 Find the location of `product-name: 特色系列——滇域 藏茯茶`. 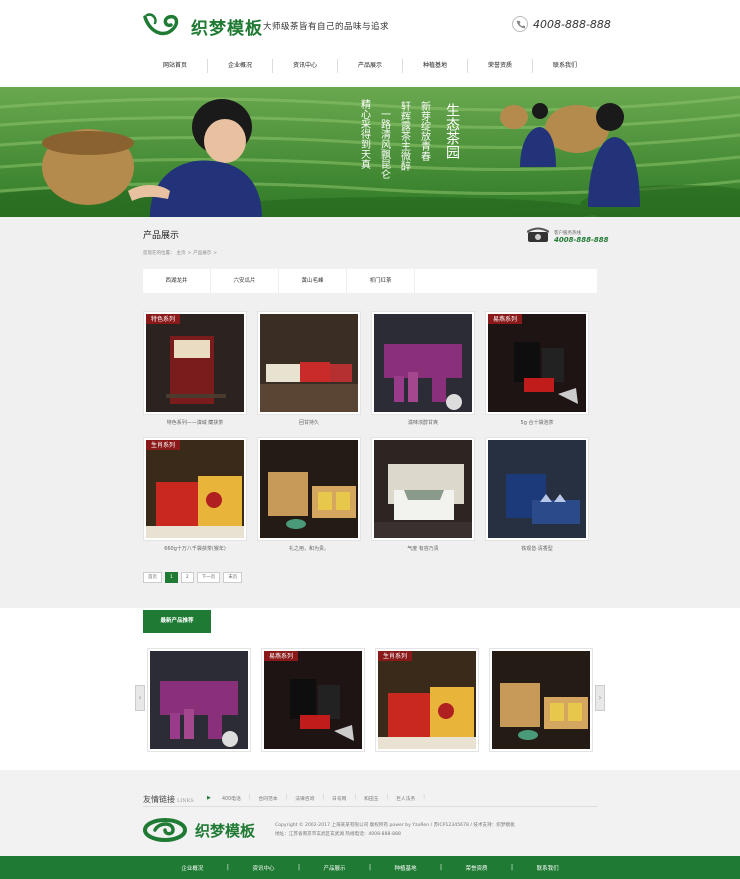

product-name: 特色系列——滇域 藏茯茶 is located at coordinates (195, 422).